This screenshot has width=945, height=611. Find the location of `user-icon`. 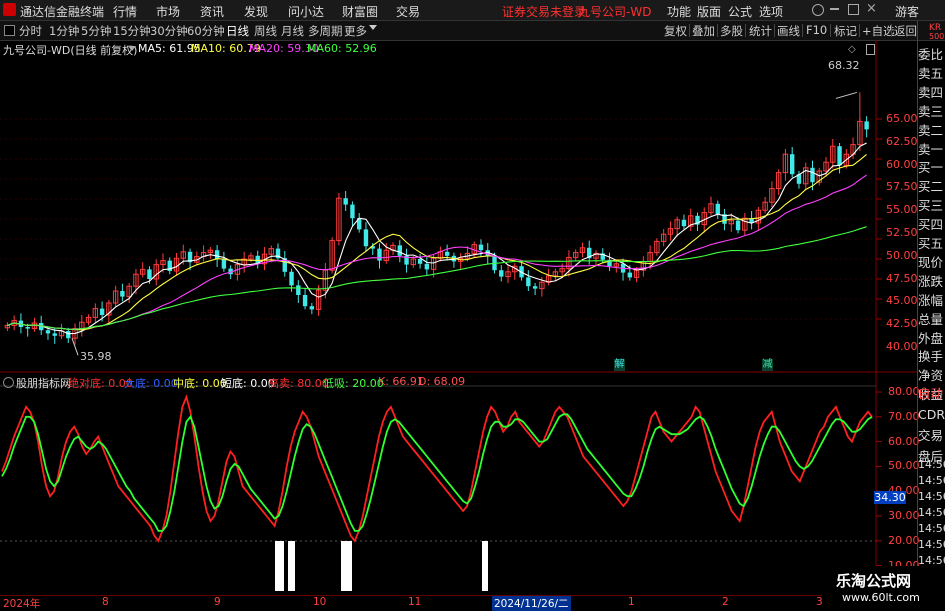

user-icon is located at coordinates (818, 10).